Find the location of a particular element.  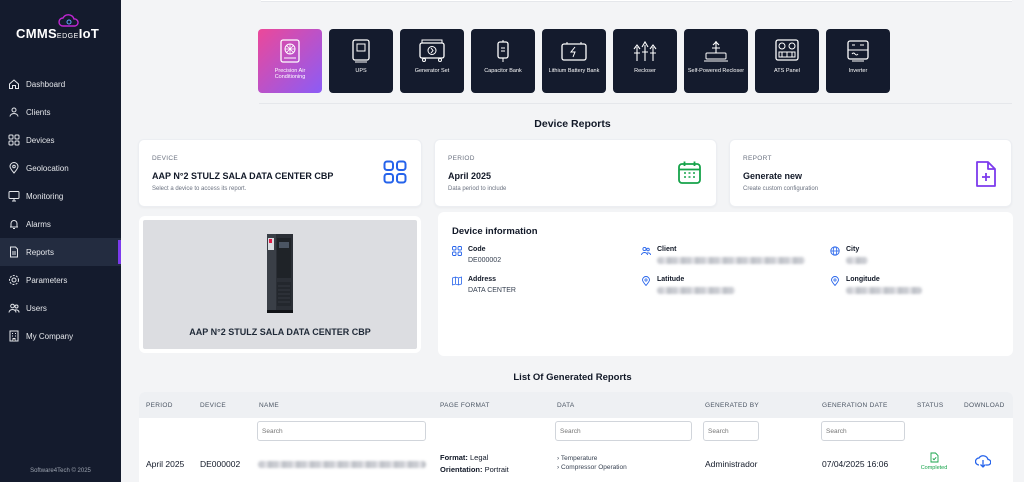

sidebar-item-users: Users is located at coordinates (60, 308).